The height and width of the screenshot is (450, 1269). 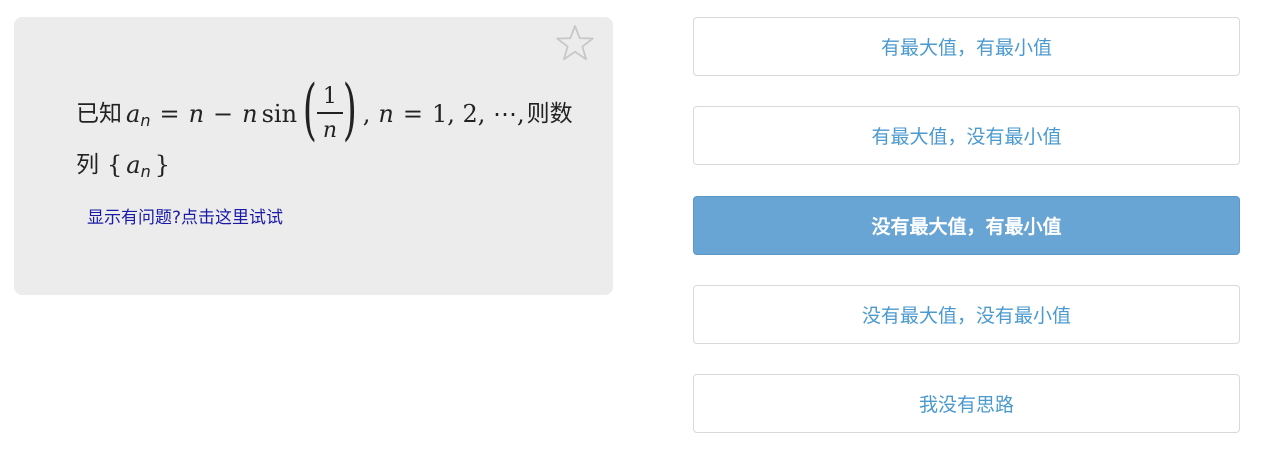 I want to click on question-prefix: 已知, so click(x=99, y=113).